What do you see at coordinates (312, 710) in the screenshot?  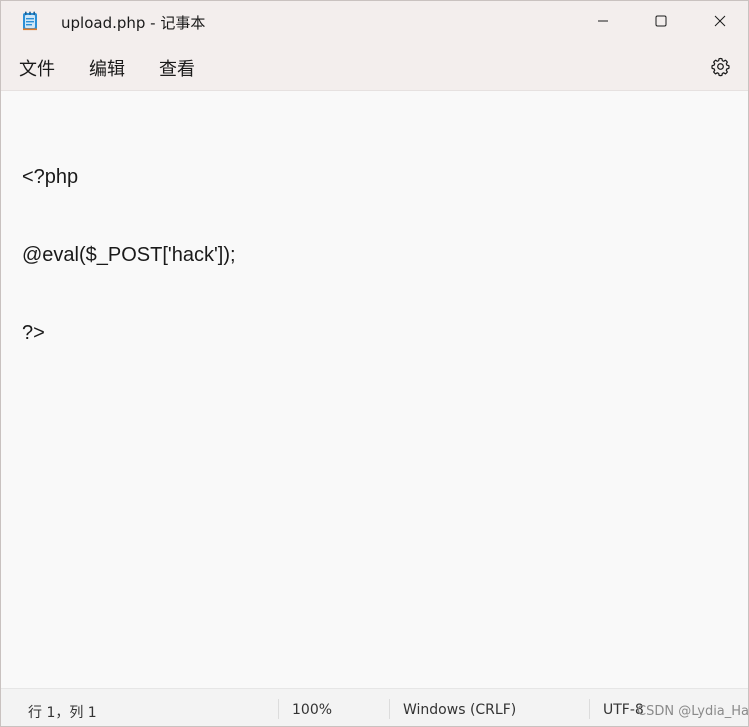 I see `zoom-level: 100%` at bounding box center [312, 710].